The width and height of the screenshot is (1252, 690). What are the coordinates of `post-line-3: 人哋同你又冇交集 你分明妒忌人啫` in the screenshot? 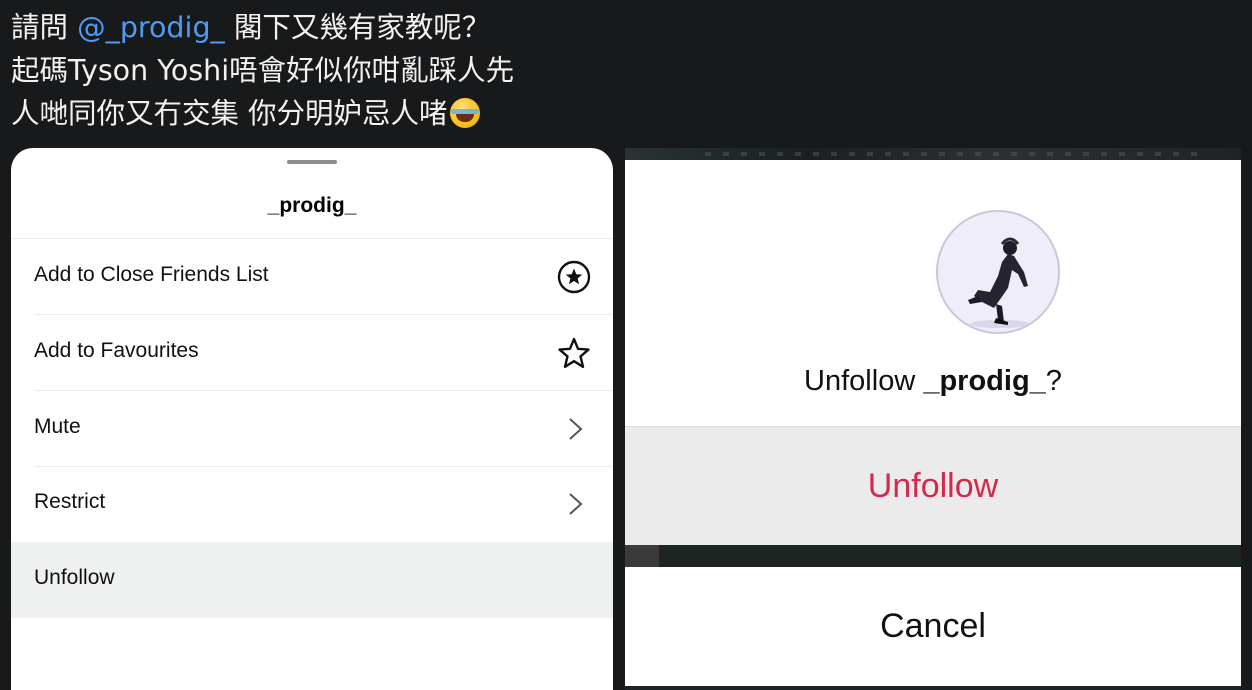 It's located at (262, 113).